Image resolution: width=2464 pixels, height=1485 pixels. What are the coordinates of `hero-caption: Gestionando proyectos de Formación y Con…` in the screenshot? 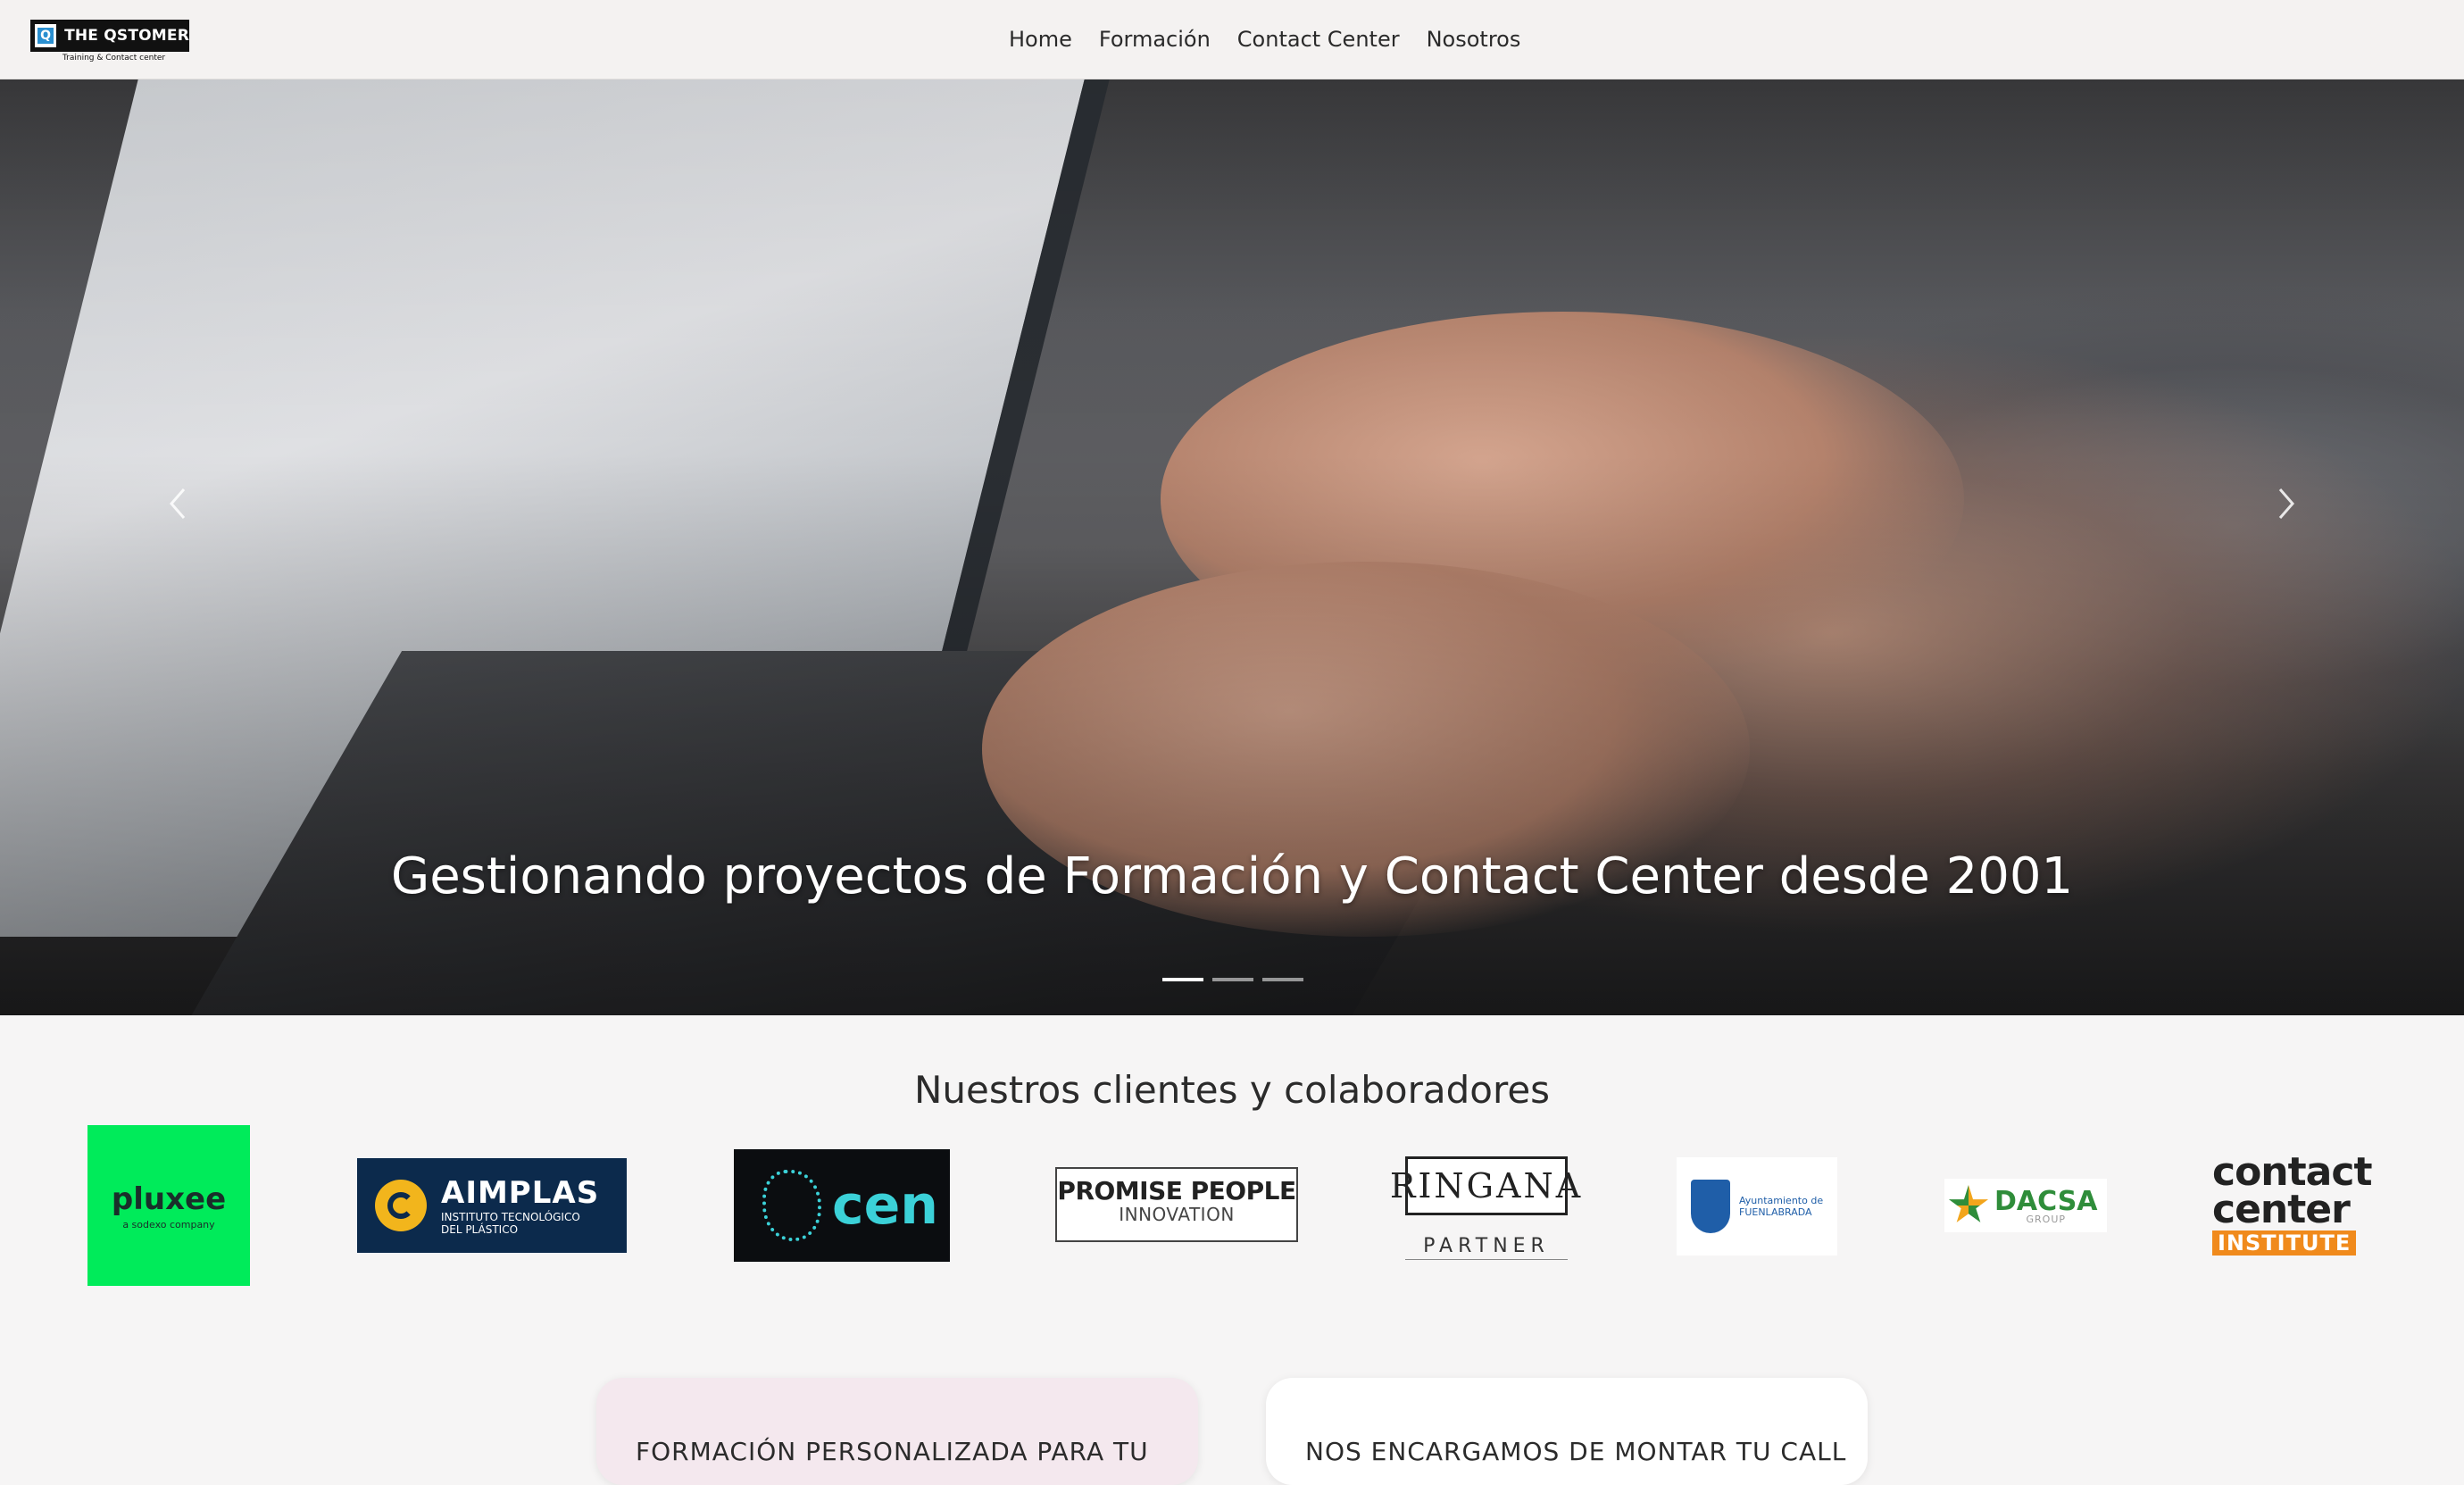 It's located at (1232, 876).